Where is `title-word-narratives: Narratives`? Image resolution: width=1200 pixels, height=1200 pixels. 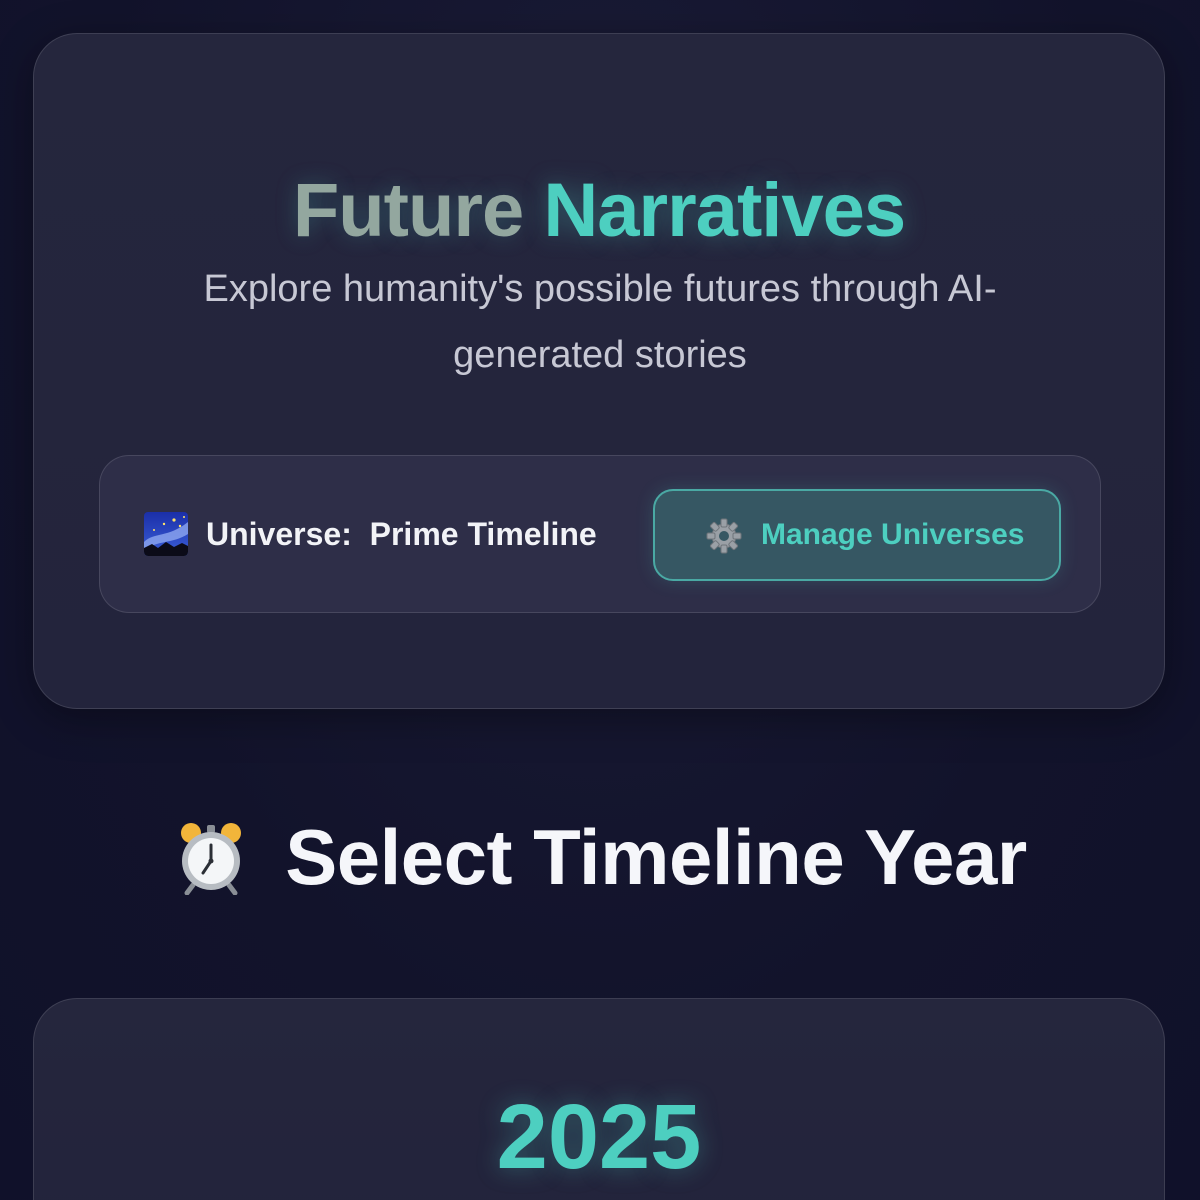
title-word-narratives: Narratives is located at coordinates (724, 210).